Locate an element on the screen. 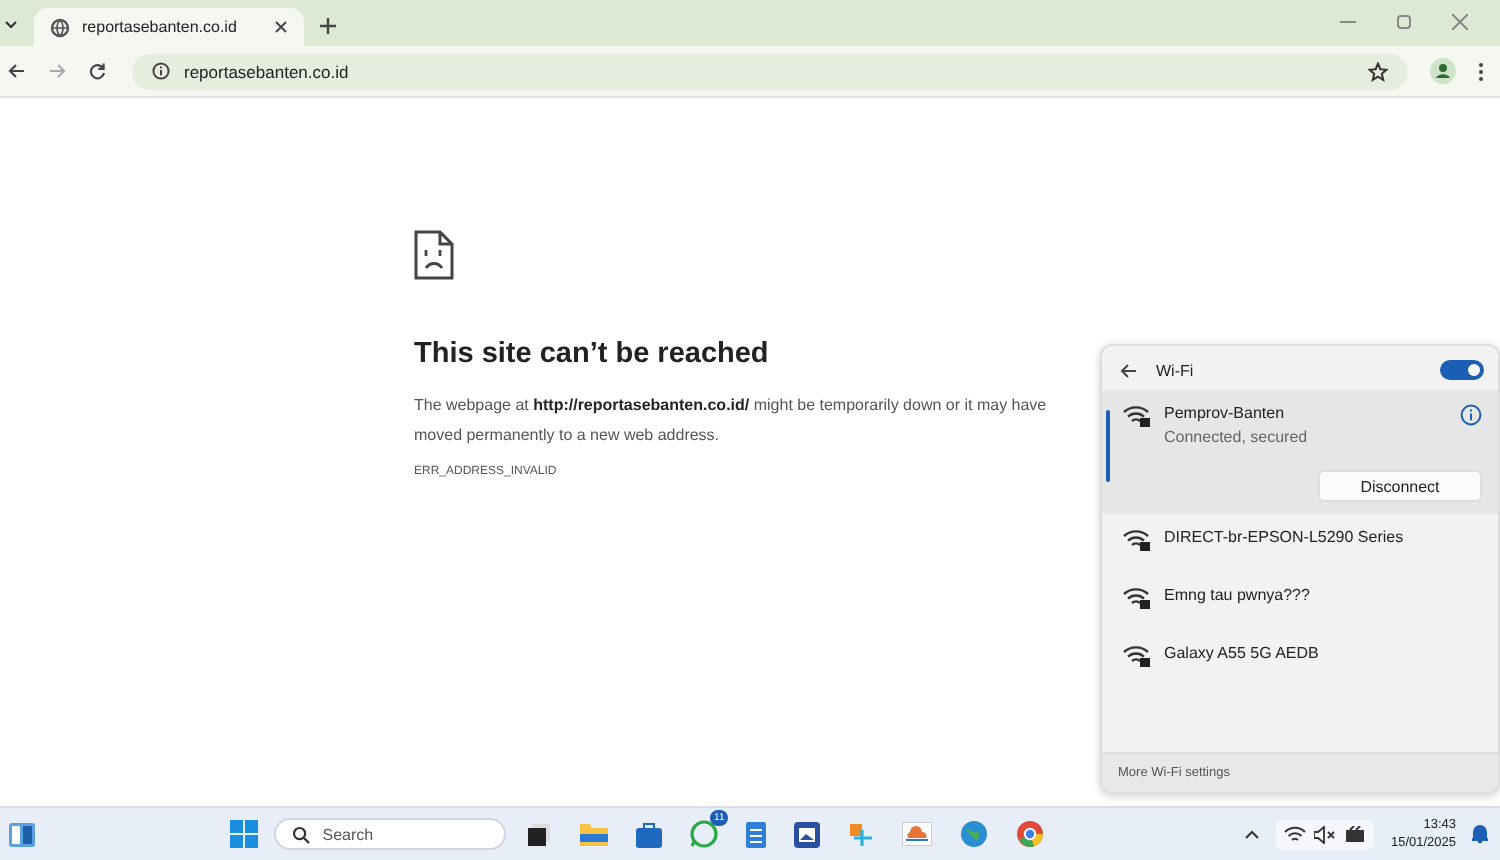  new-tab-icon is located at coordinates (328, 26).